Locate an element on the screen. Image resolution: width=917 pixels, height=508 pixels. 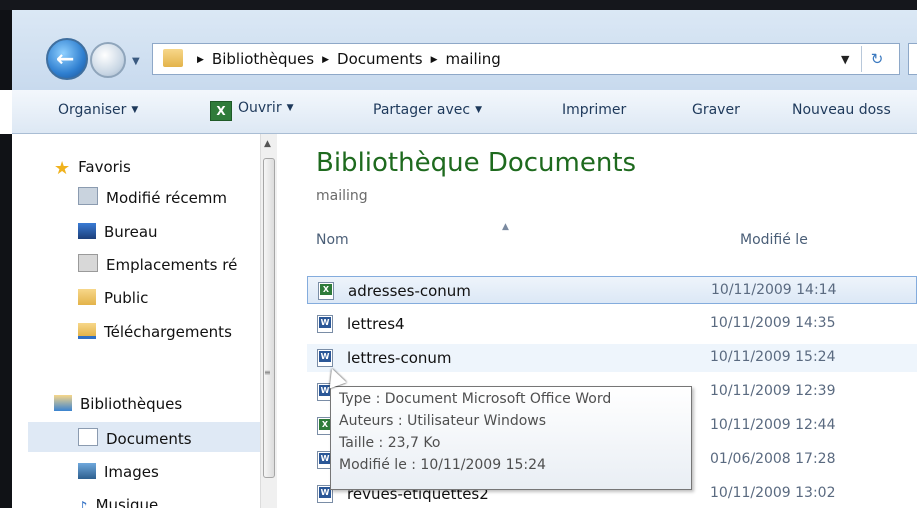
print-button: Imprimer is located at coordinates (594, 110).